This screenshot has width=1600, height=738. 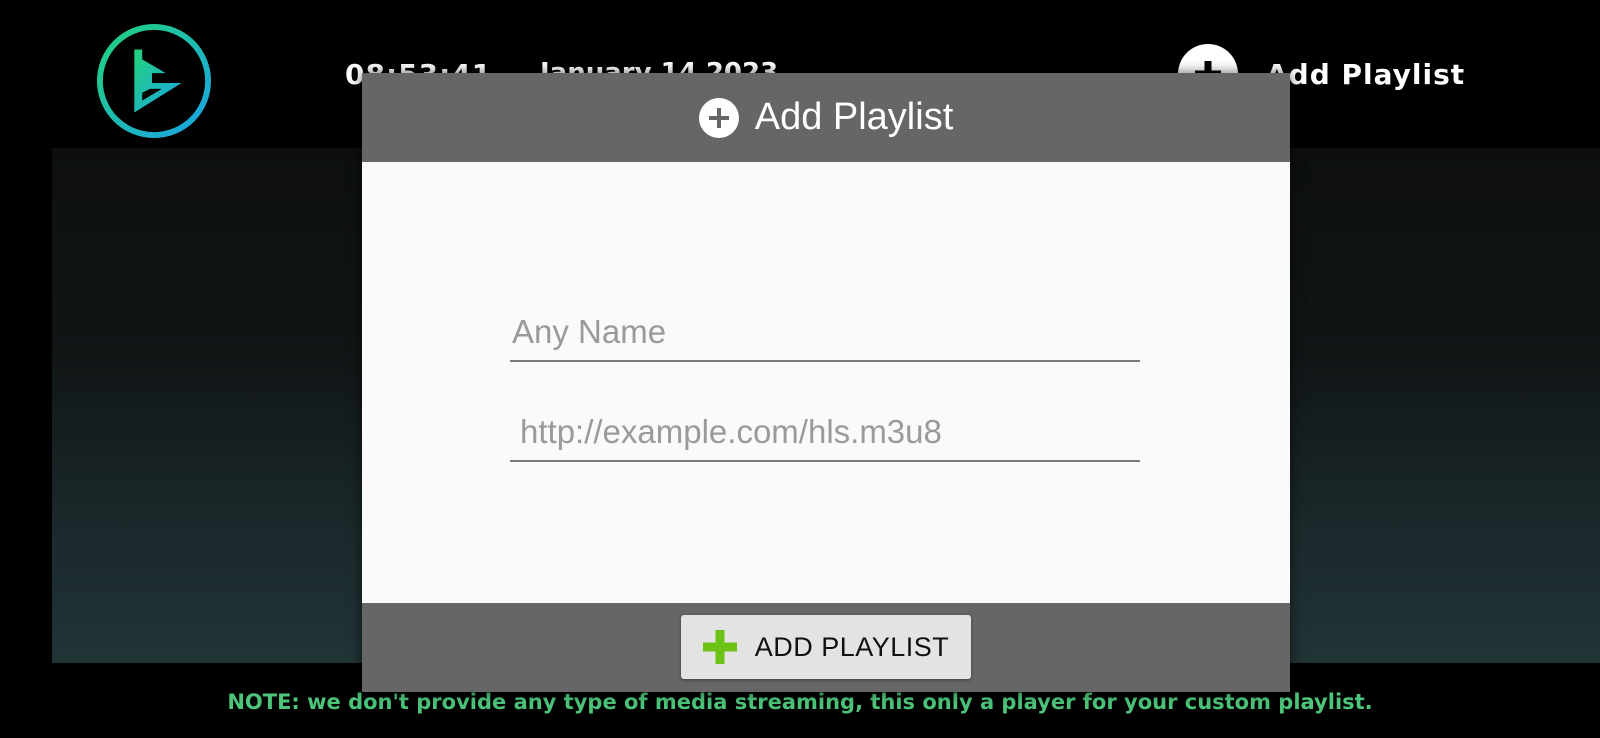 I want to click on dialog-title: Add Playlist, so click(x=854, y=117).